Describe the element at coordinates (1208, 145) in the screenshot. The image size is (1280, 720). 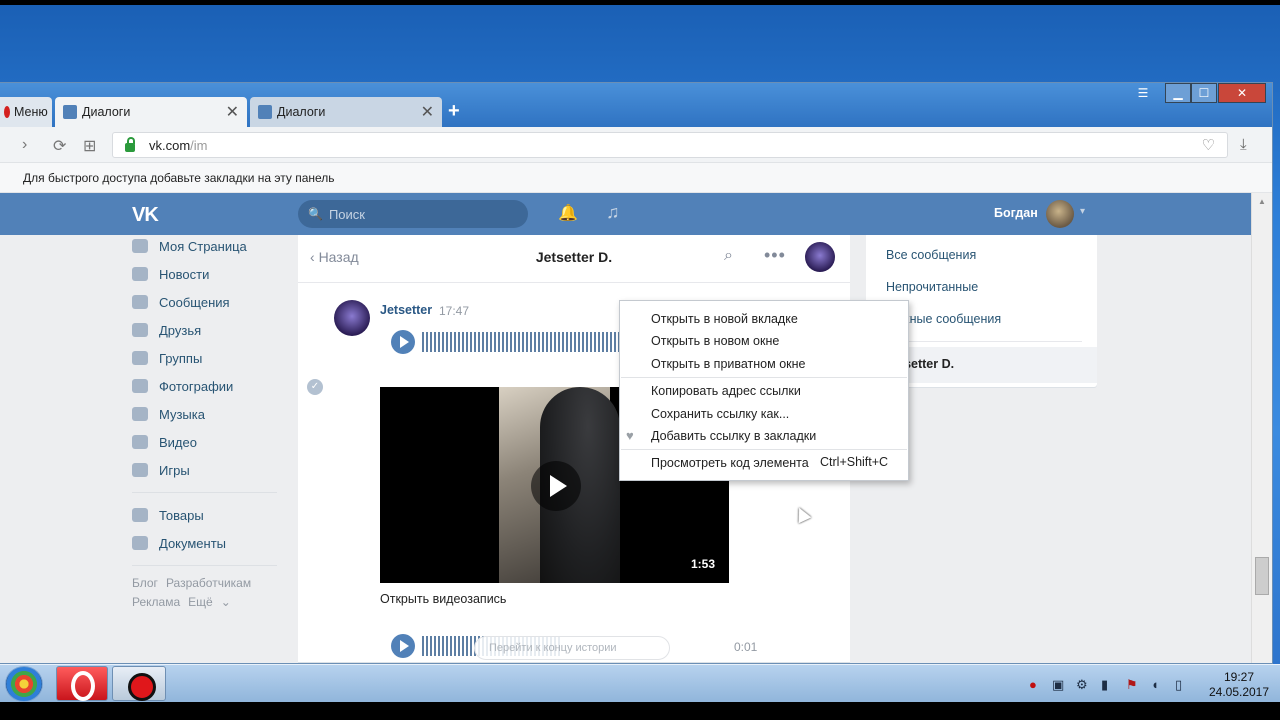
I see `bookmark-heart-icon: ♡` at that location.